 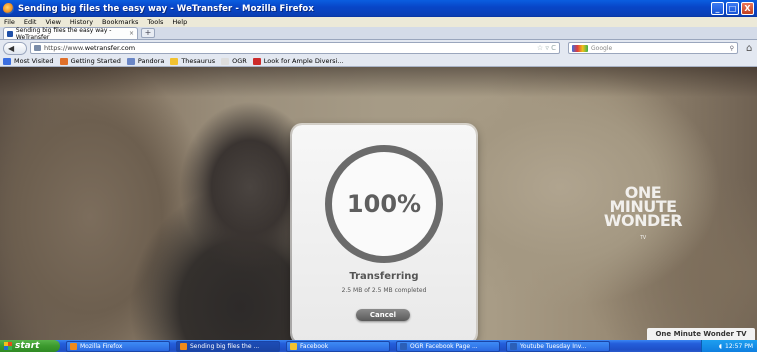 I want to click on speaker-icon: ◖, so click(x=720, y=346).